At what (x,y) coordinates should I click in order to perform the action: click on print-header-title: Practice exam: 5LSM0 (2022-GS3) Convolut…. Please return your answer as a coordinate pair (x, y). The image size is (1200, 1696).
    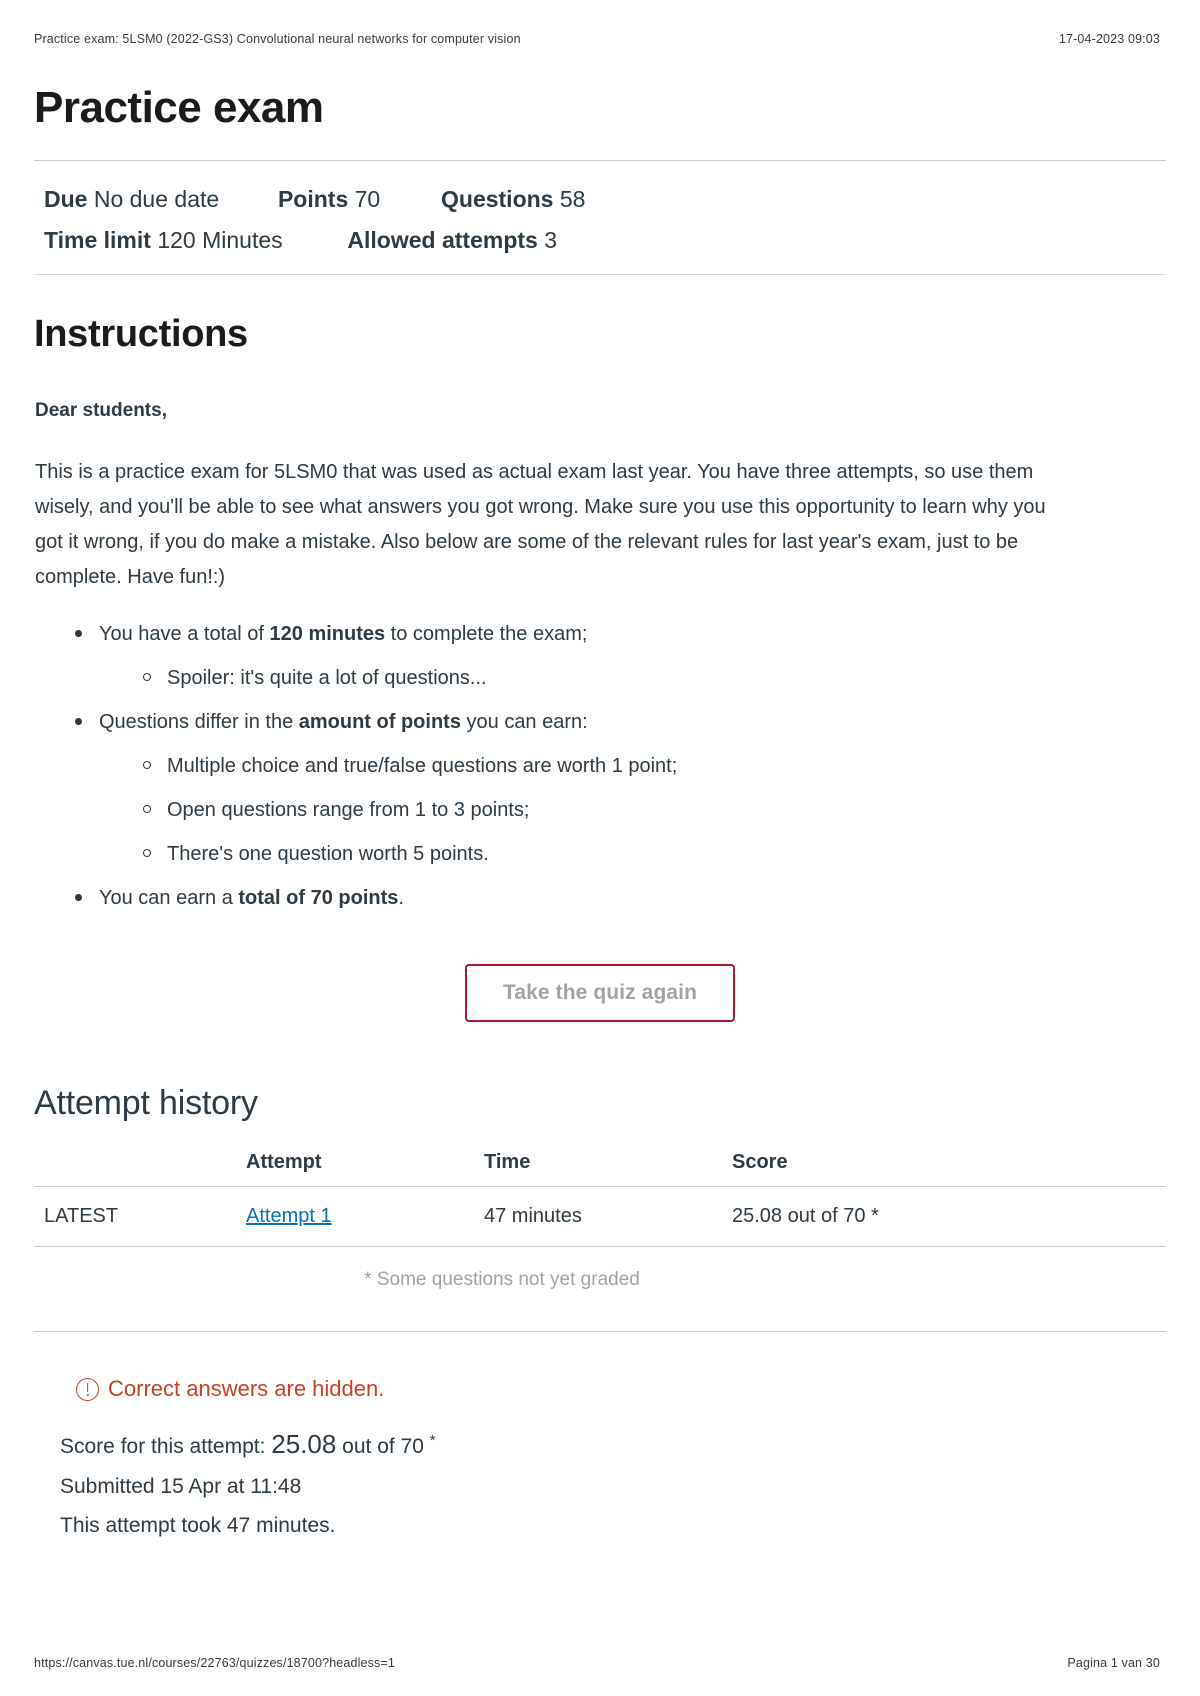
    Looking at the image, I should click on (277, 39).